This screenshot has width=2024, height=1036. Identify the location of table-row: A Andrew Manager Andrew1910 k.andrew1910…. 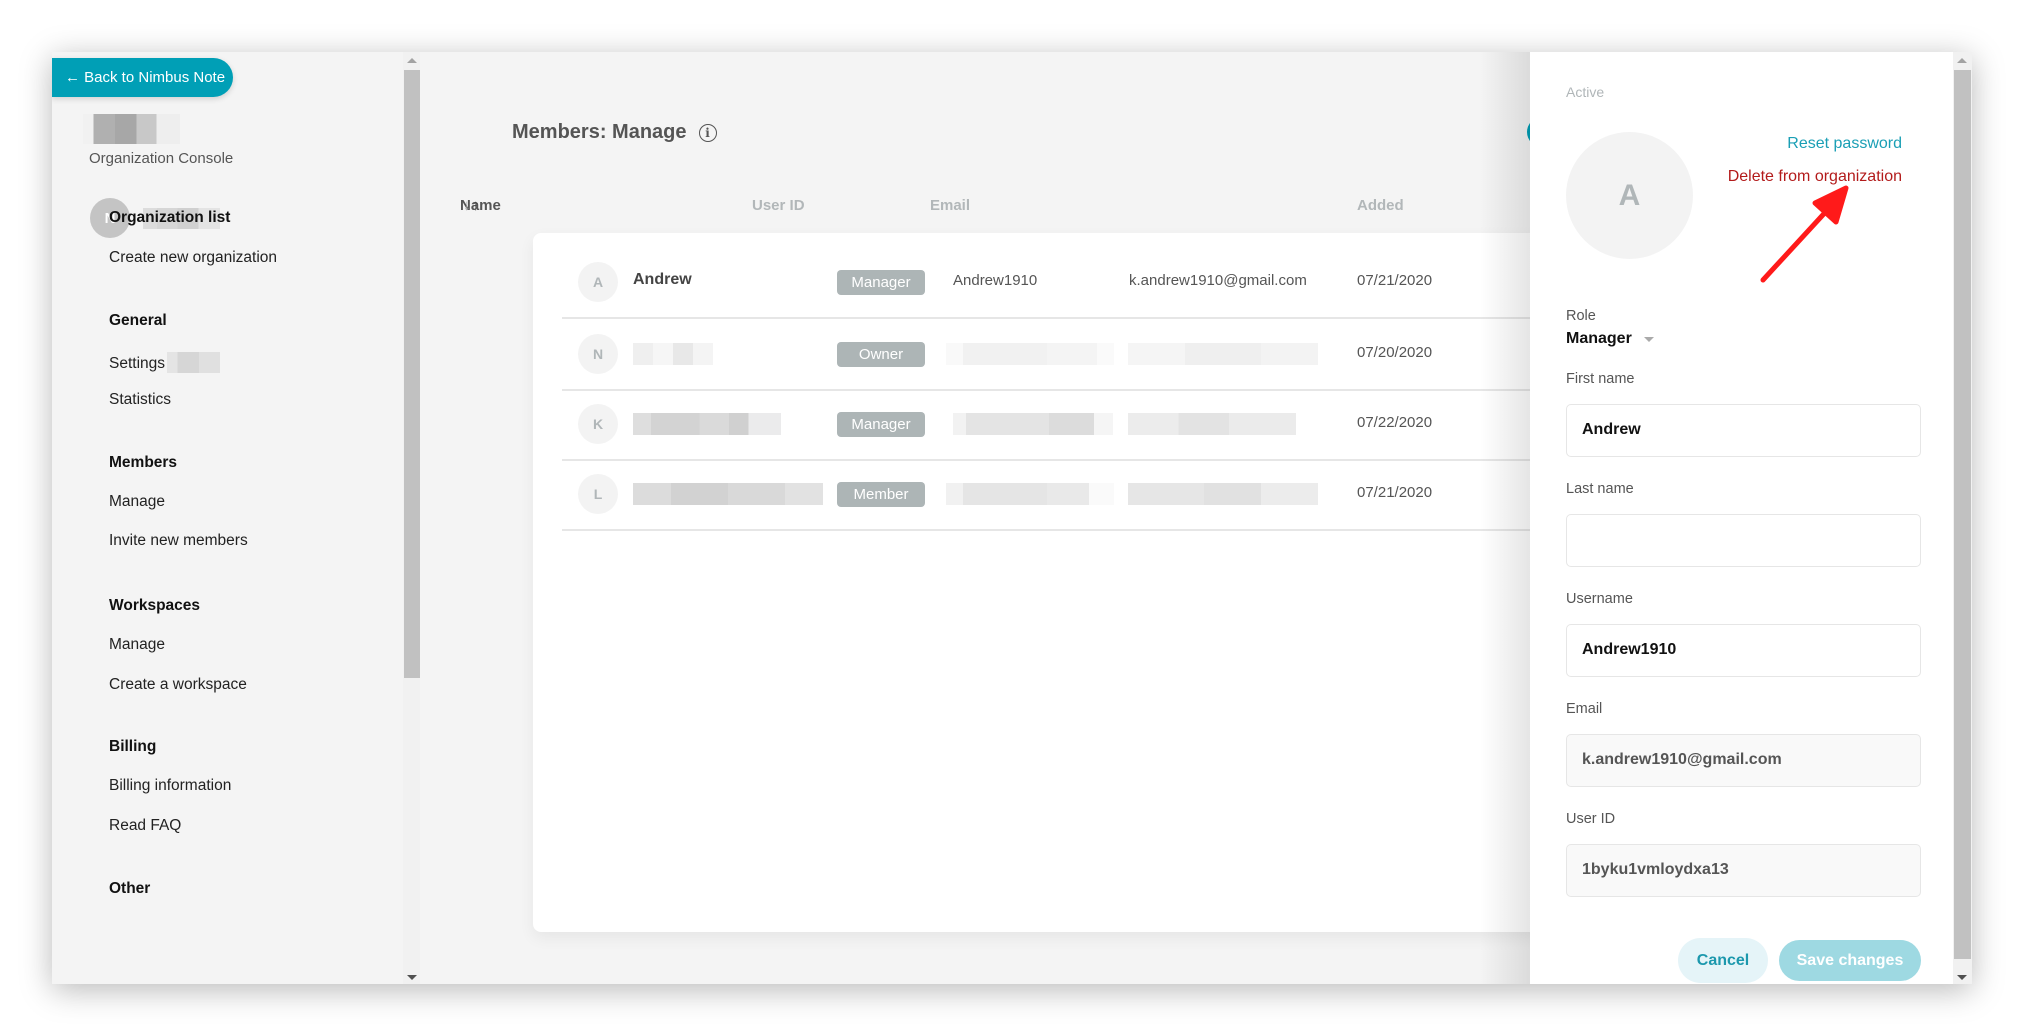
(1112, 283).